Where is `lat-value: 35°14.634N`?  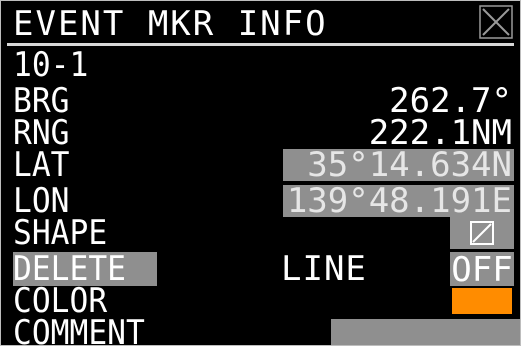 lat-value: 35°14.634N is located at coordinates (409, 165).